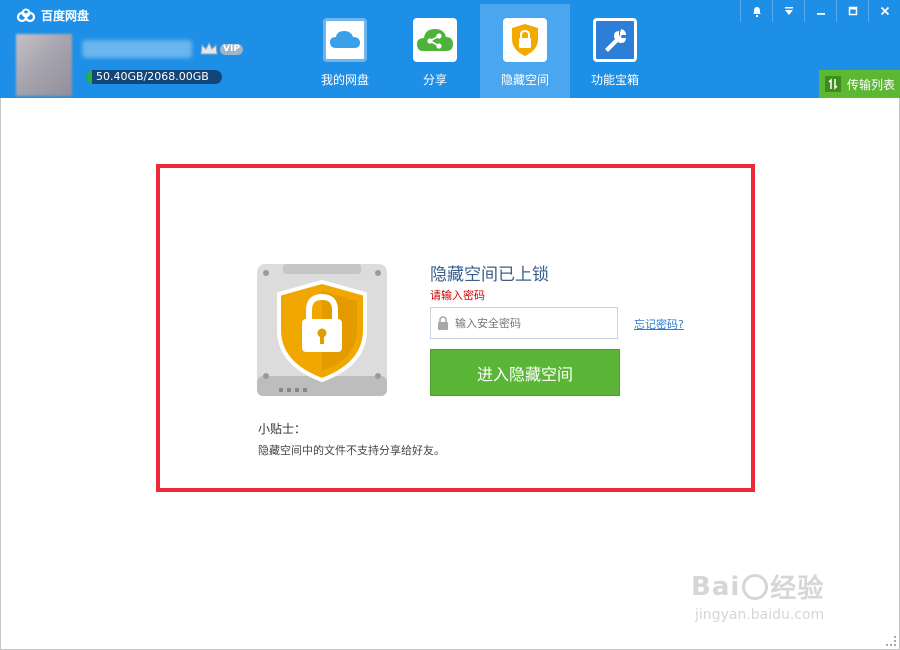  Describe the element at coordinates (65, 16) in the screenshot. I see `app-title: 百度网盘` at that location.